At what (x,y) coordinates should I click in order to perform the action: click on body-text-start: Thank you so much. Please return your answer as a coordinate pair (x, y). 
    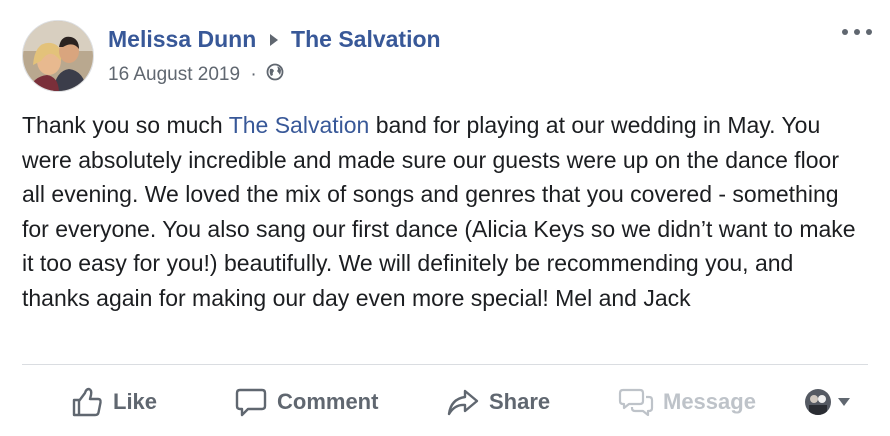
    Looking at the image, I should click on (125, 125).